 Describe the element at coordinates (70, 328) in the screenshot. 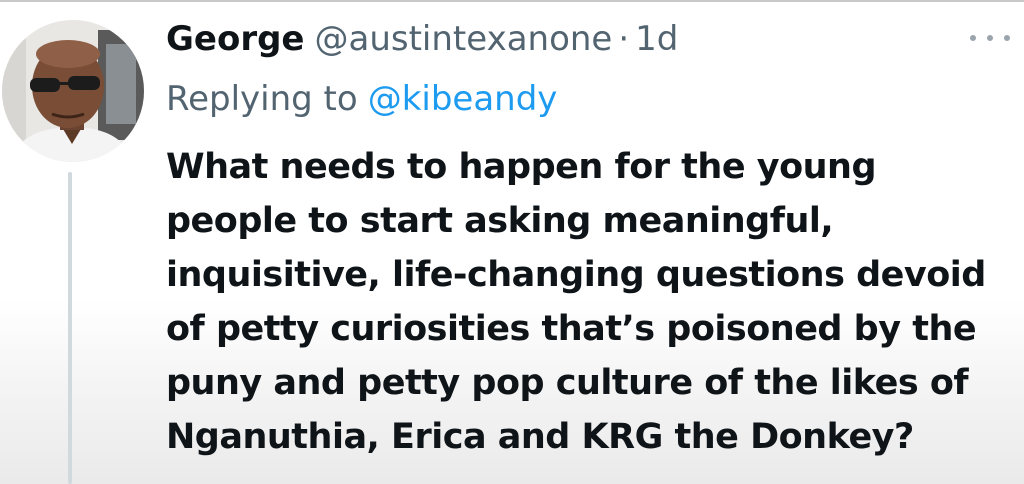

I see `thread-connector-line` at that location.